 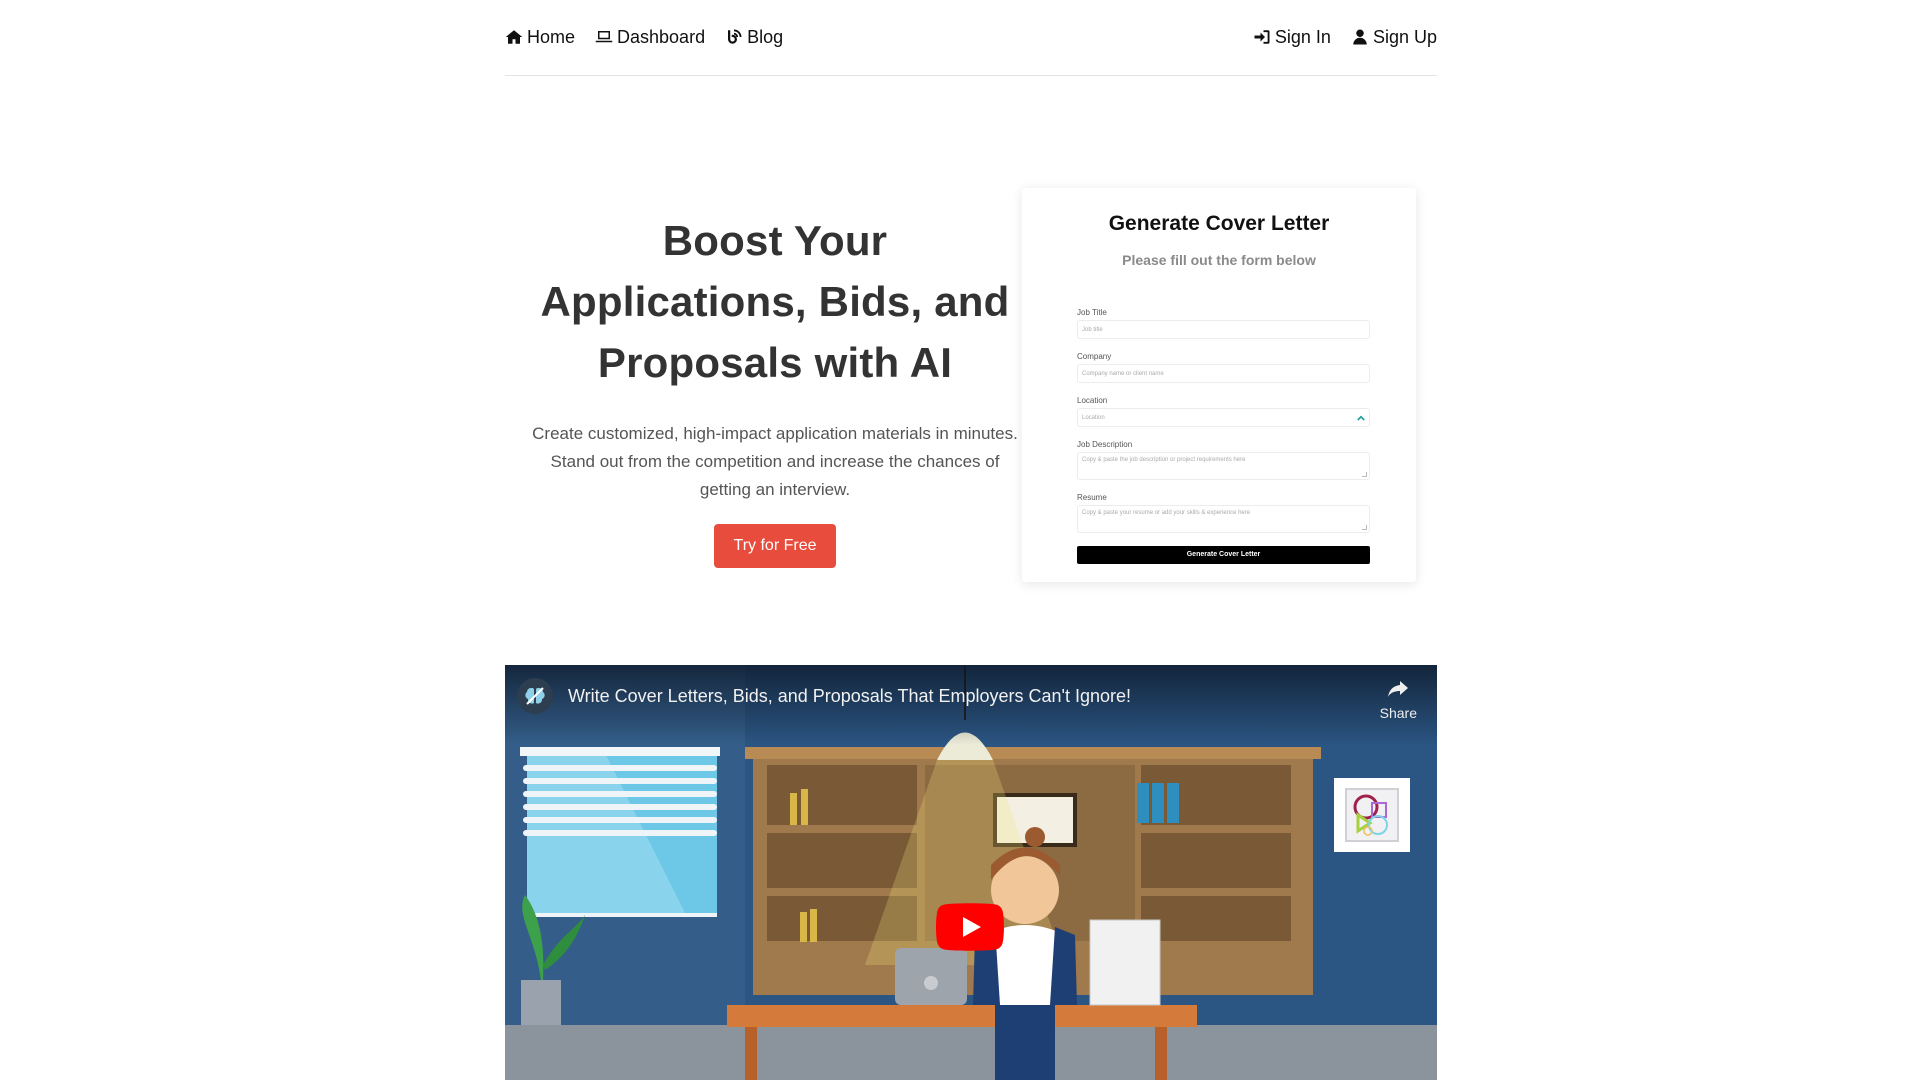 I want to click on try-for-free-button: Try for Free, so click(x=775, y=546).